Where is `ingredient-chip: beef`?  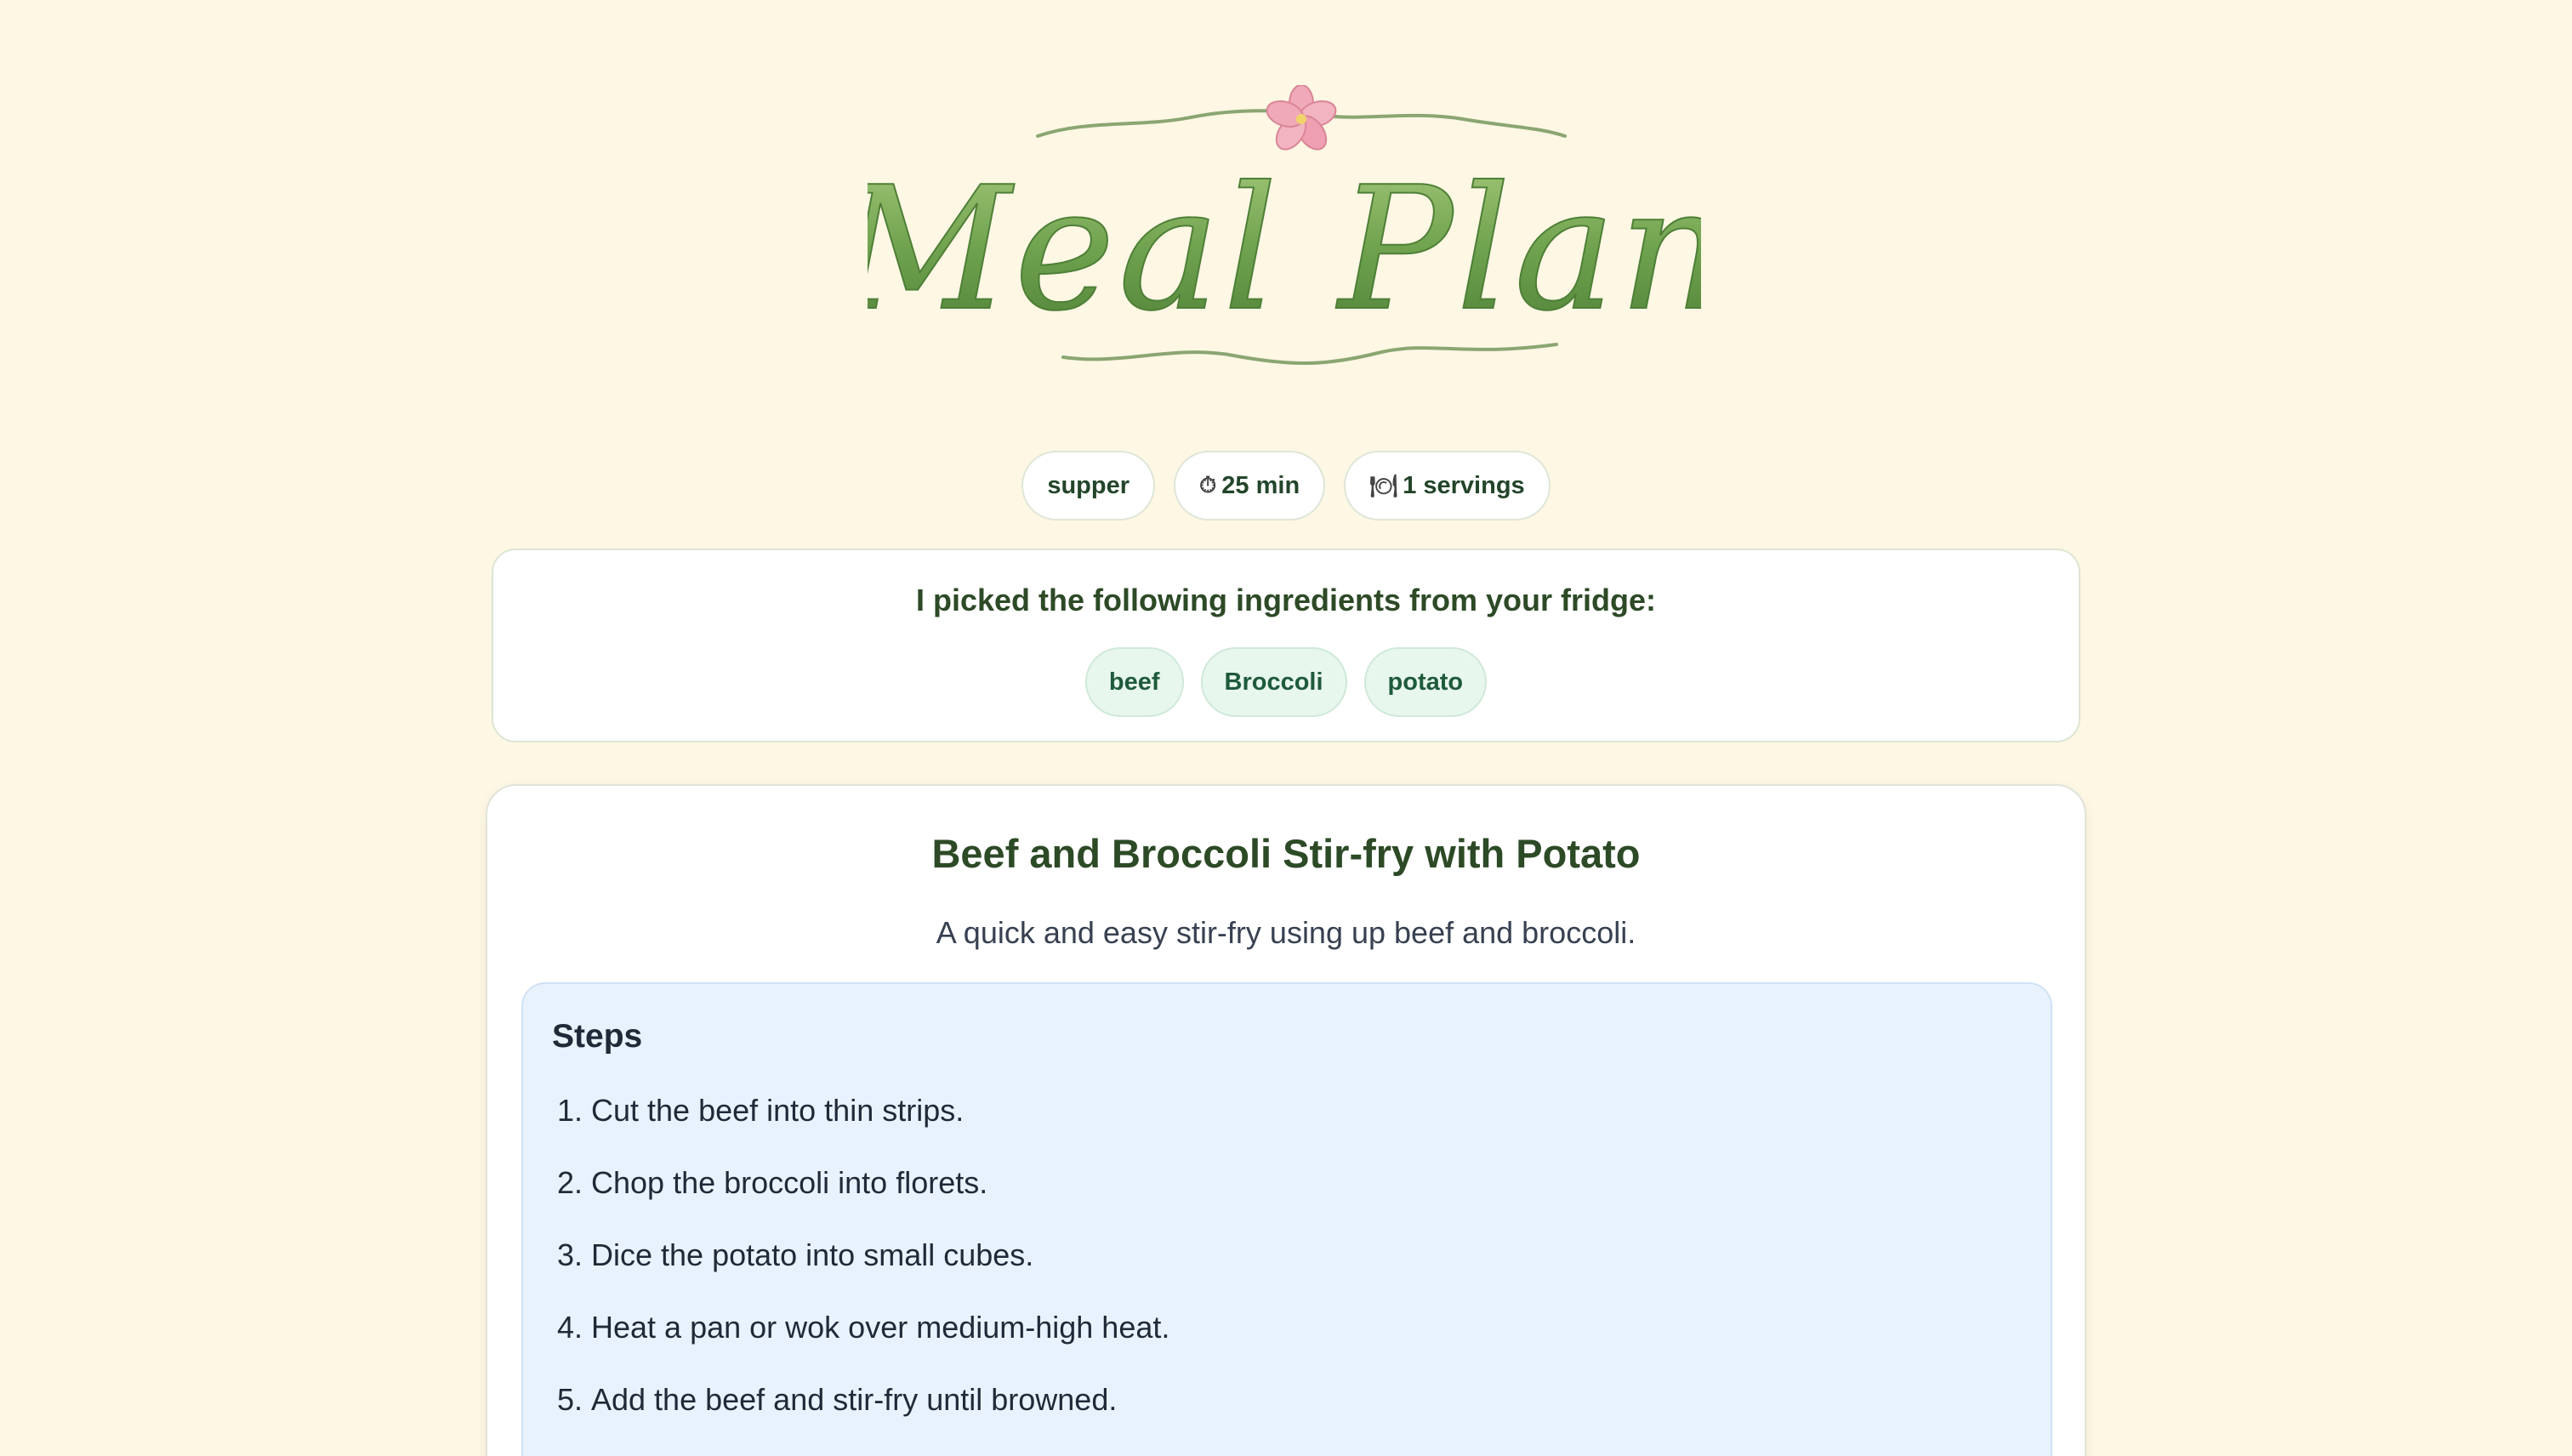
ingredient-chip: beef is located at coordinates (1134, 682).